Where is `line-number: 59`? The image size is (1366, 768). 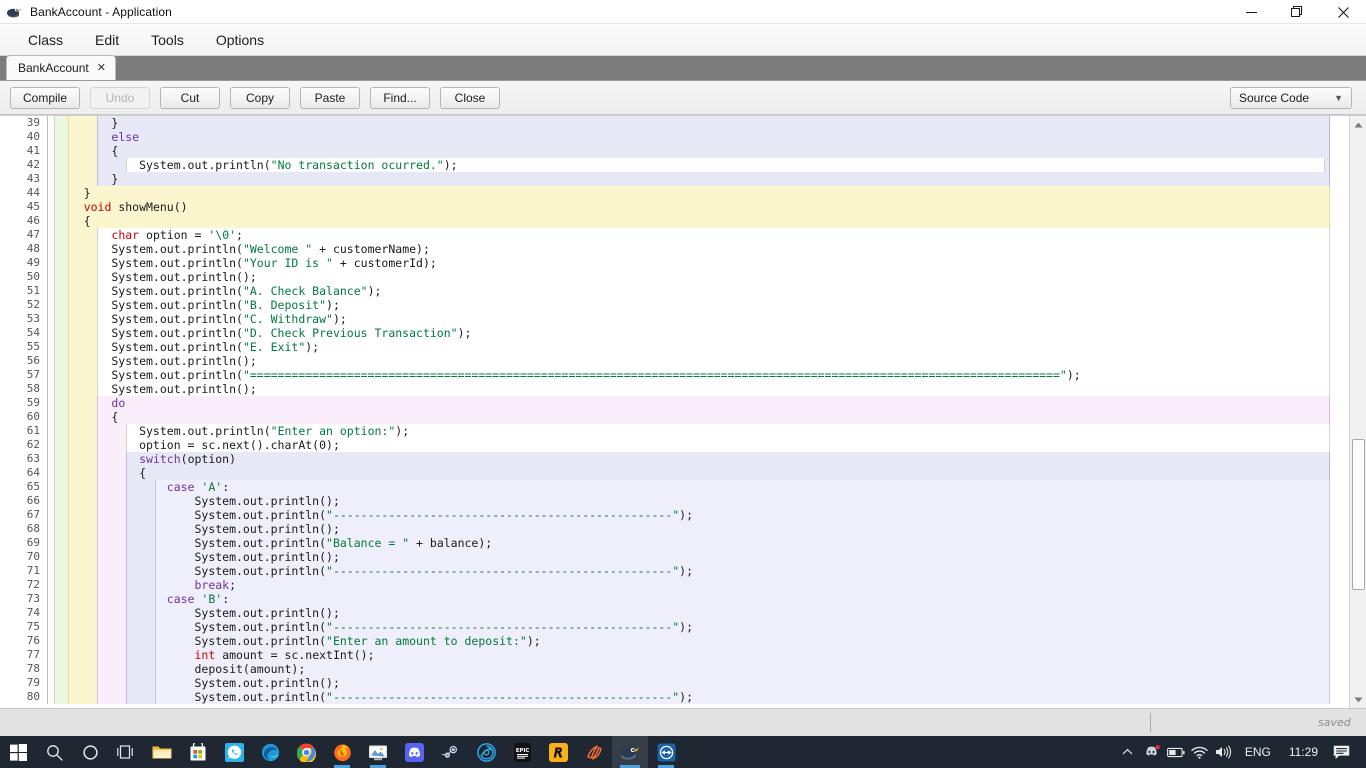 line-number: 59 is located at coordinates (24, 403).